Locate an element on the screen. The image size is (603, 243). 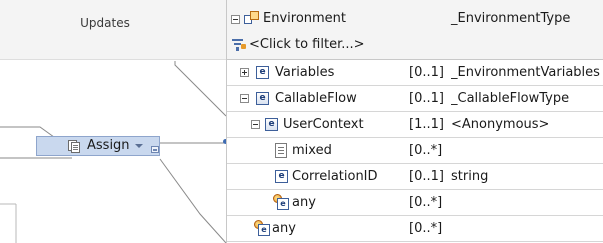
tree-row-any-root: e any [0..*] is located at coordinates (415, 229).